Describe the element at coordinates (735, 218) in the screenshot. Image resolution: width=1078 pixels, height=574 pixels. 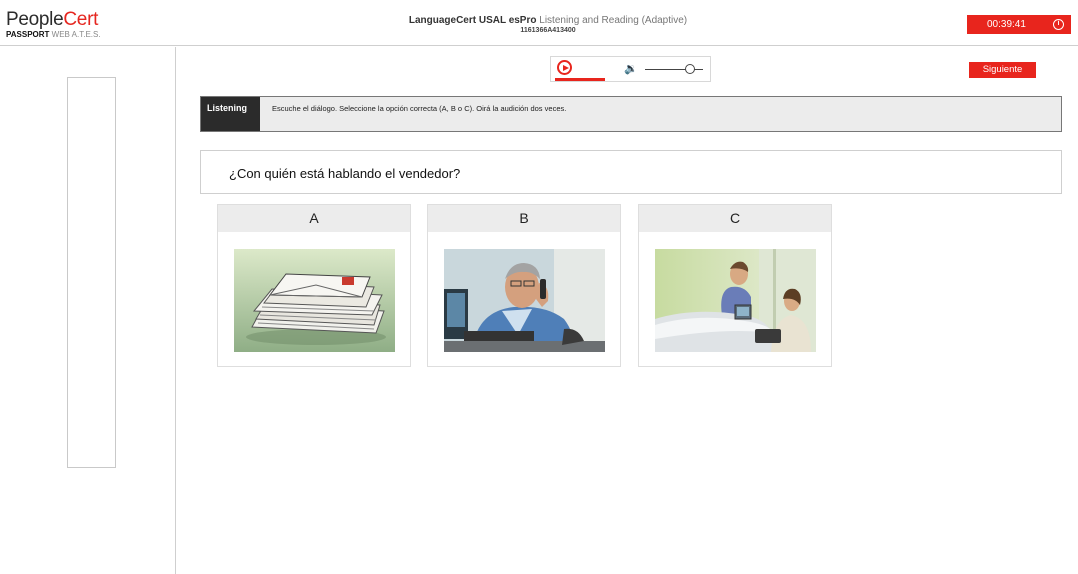
I see `option-letter: C` at that location.